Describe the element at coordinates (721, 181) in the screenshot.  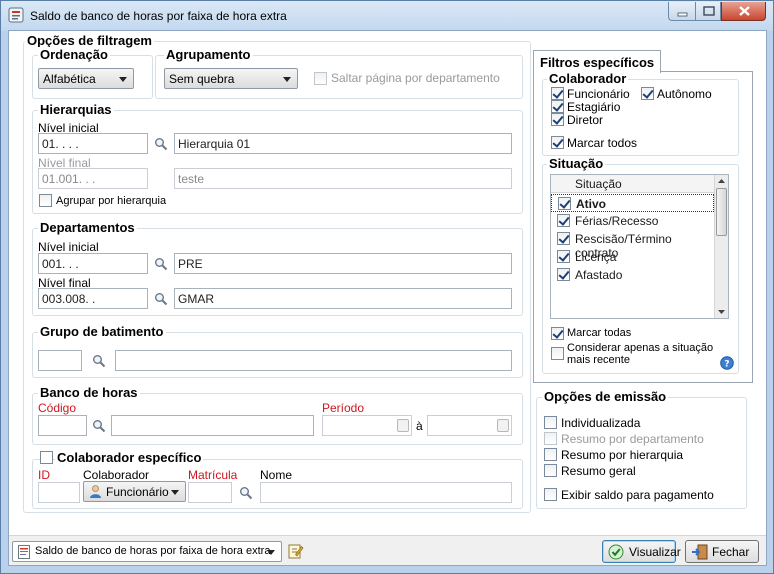
I see `scroll-up-icon` at that location.